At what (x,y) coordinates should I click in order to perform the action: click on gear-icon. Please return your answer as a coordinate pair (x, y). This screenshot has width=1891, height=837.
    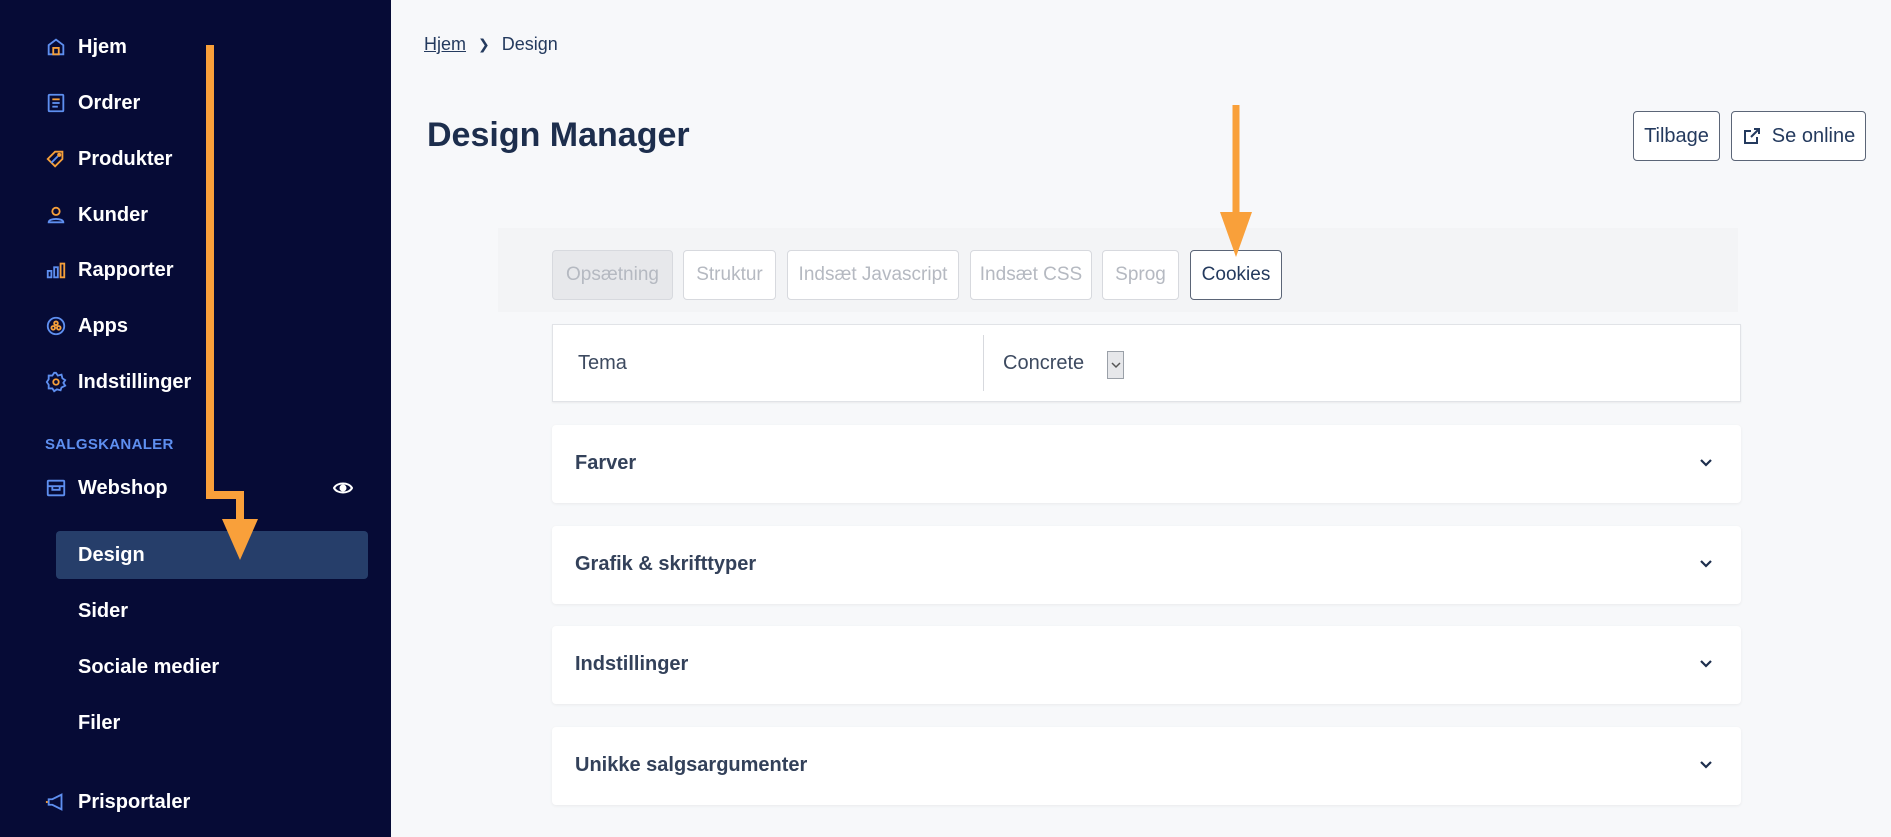
    Looking at the image, I should click on (56, 382).